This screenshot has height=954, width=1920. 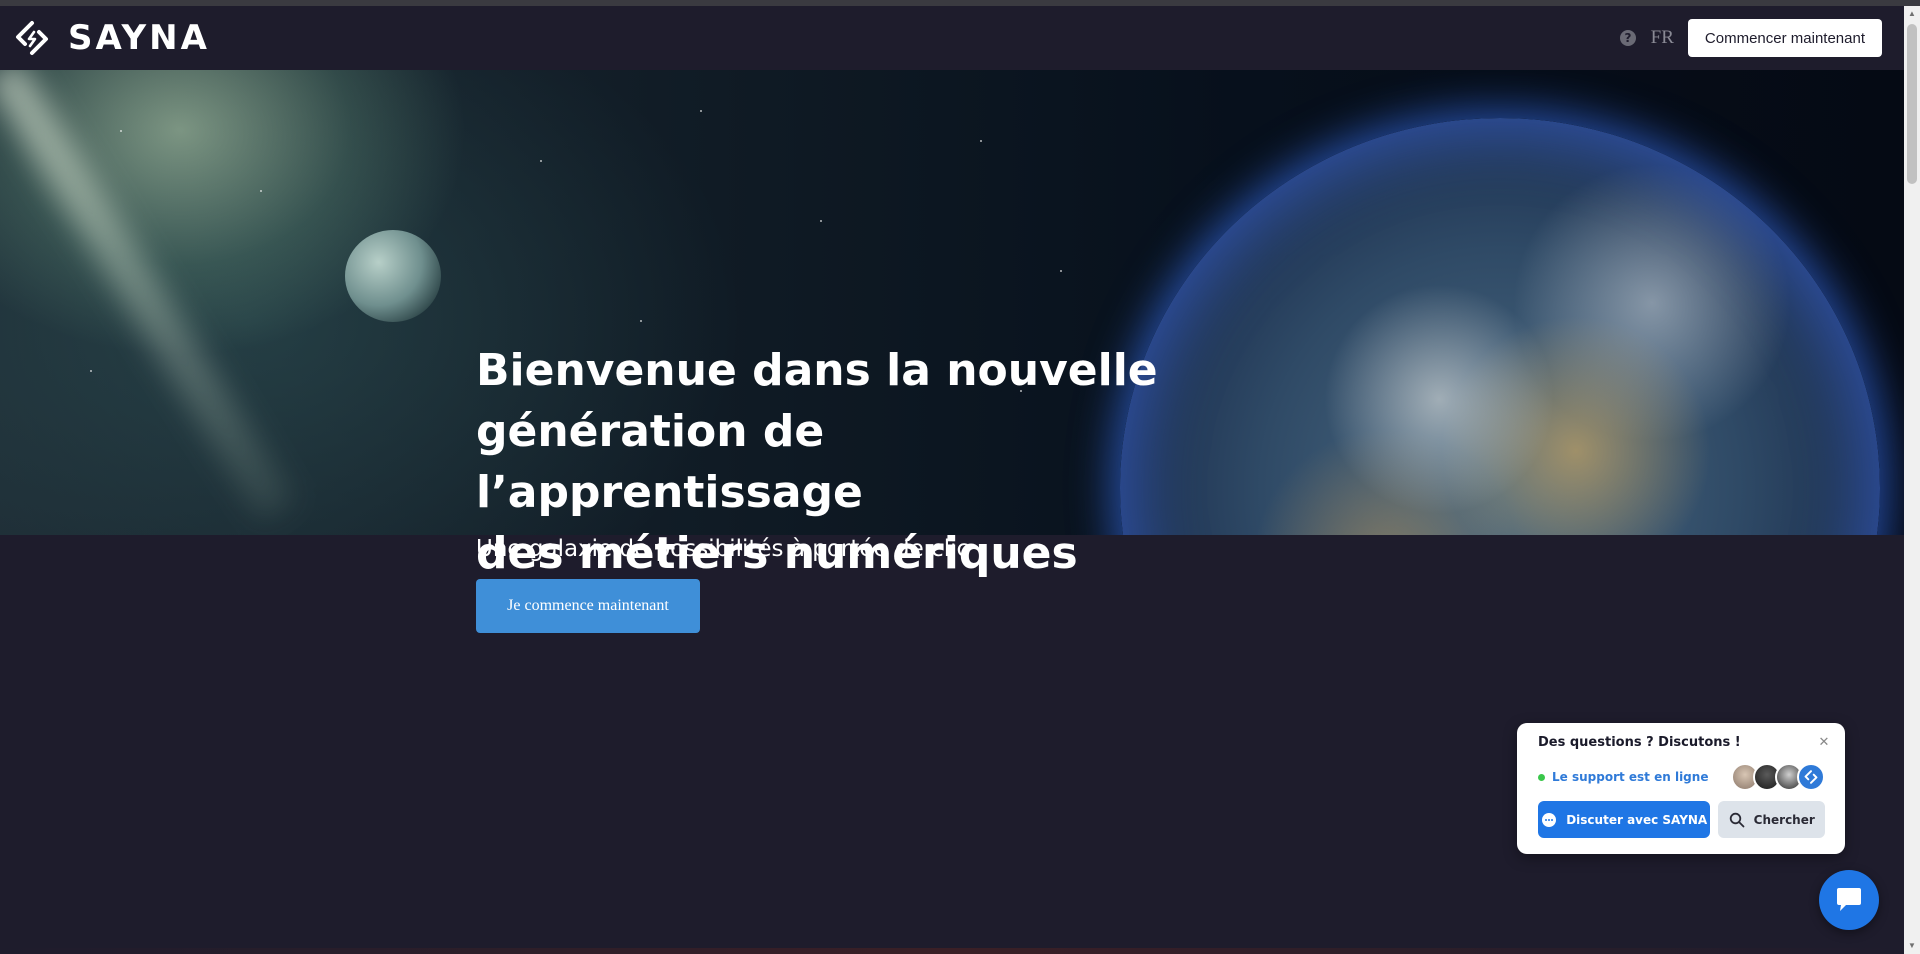 What do you see at coordinates (1912, 480) in the screenshot?
I see `vertical-scrollbar: ▲ ▼` at bounding box center [1912, 480].